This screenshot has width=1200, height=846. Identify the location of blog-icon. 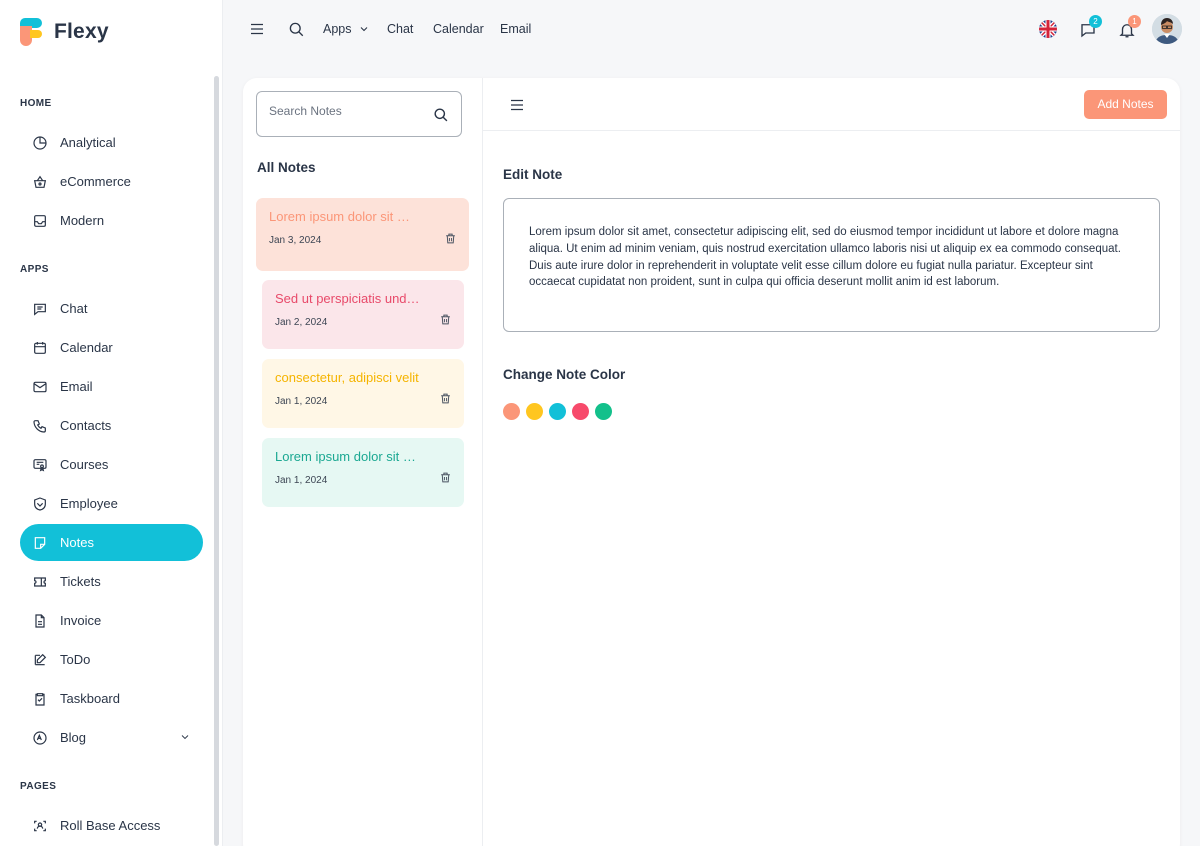
(40, 738).